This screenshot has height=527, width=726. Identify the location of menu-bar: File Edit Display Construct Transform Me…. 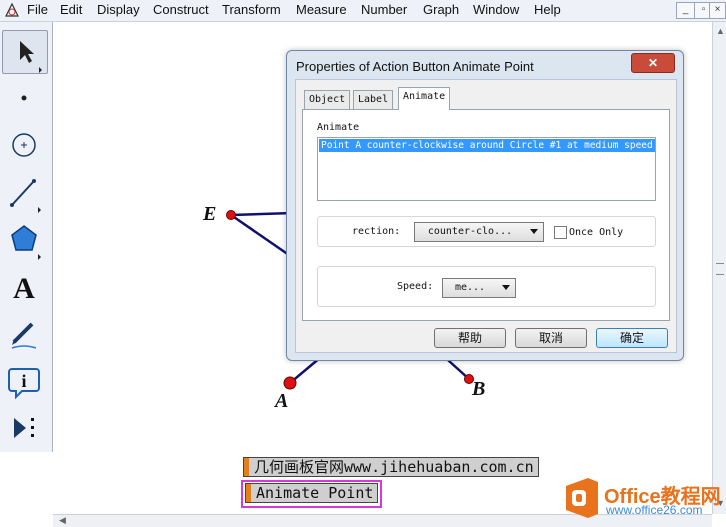
(363, 11).